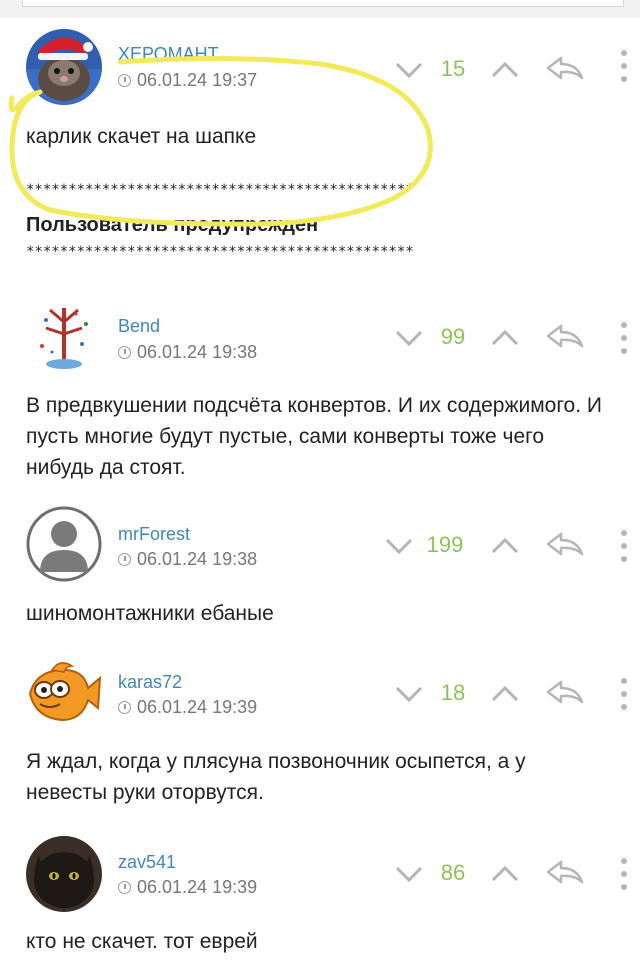 This screenshot has height=962, width=640. I want to click on comment-date: 06.01.24 19:37, so click(187, 80).